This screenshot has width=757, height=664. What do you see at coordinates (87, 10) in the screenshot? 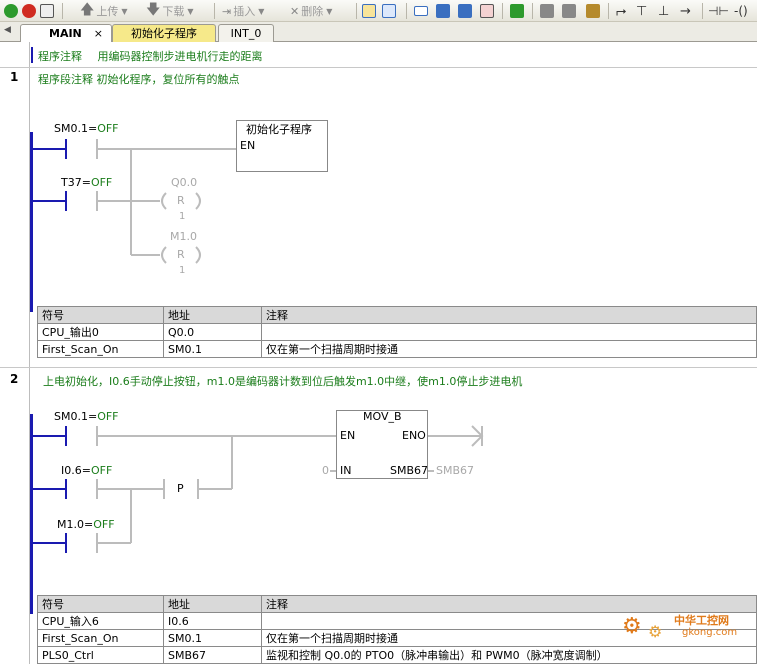
I see `arrow-up-icon: 🡅` at bounding box center [87, 10].